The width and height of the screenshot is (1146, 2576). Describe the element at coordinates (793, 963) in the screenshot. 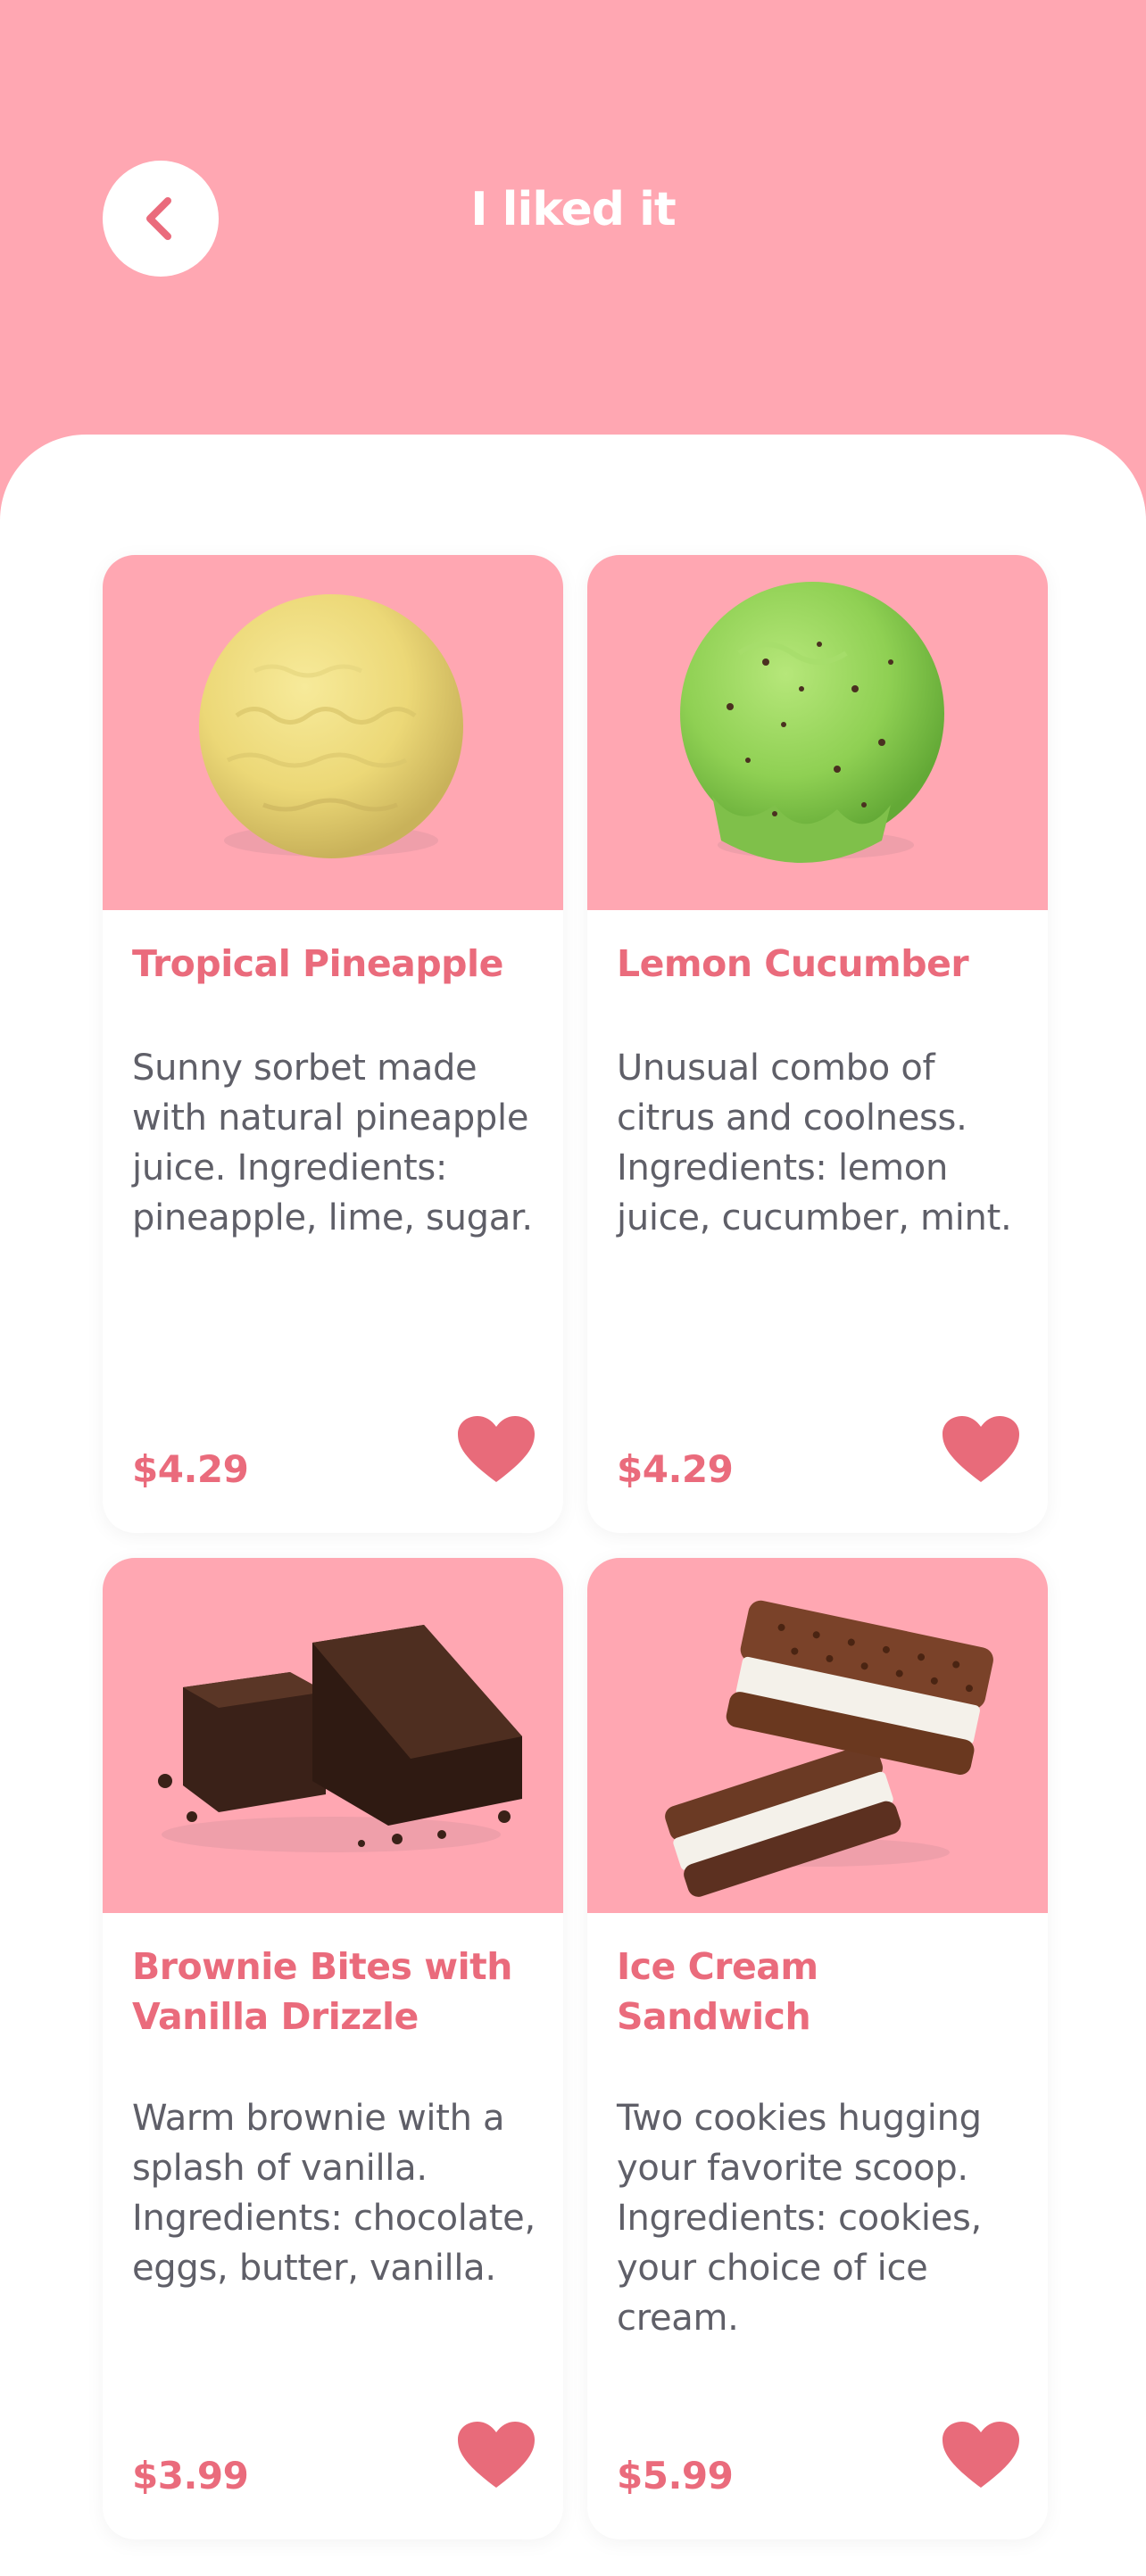

I see `product-title: Lemon Cucumber` at that location.